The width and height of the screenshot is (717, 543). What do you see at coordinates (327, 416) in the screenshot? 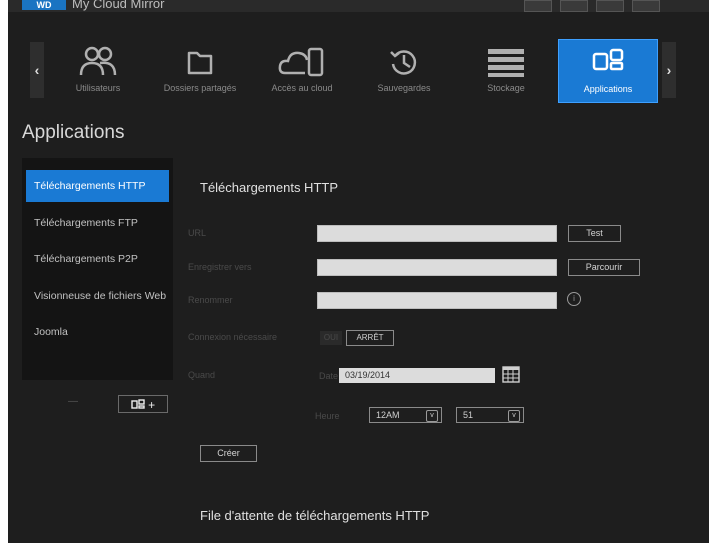
I see `time-label: Heure` at bounding box center [327, 416].